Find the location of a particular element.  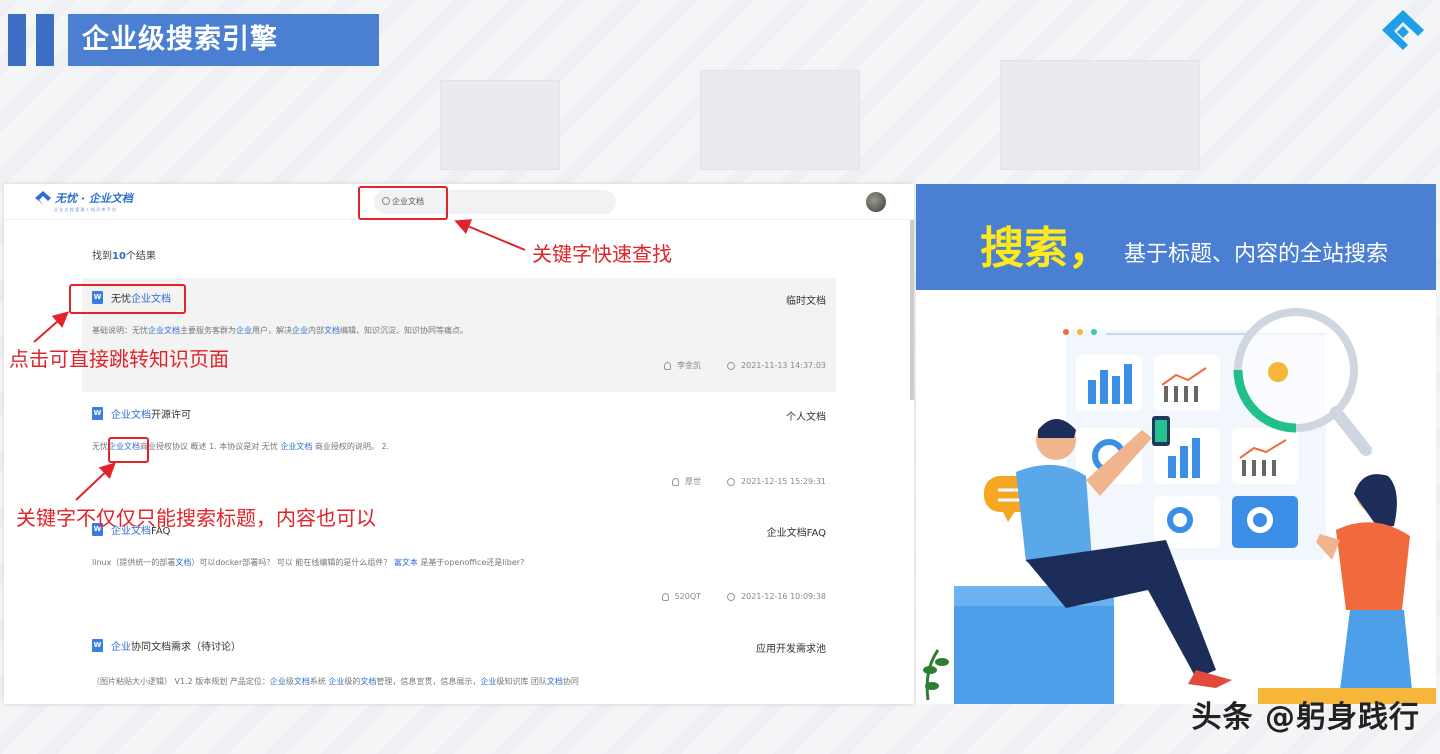

annotation-title: 点击可直接跳转知识页面 is located at coordinates (119, 359).